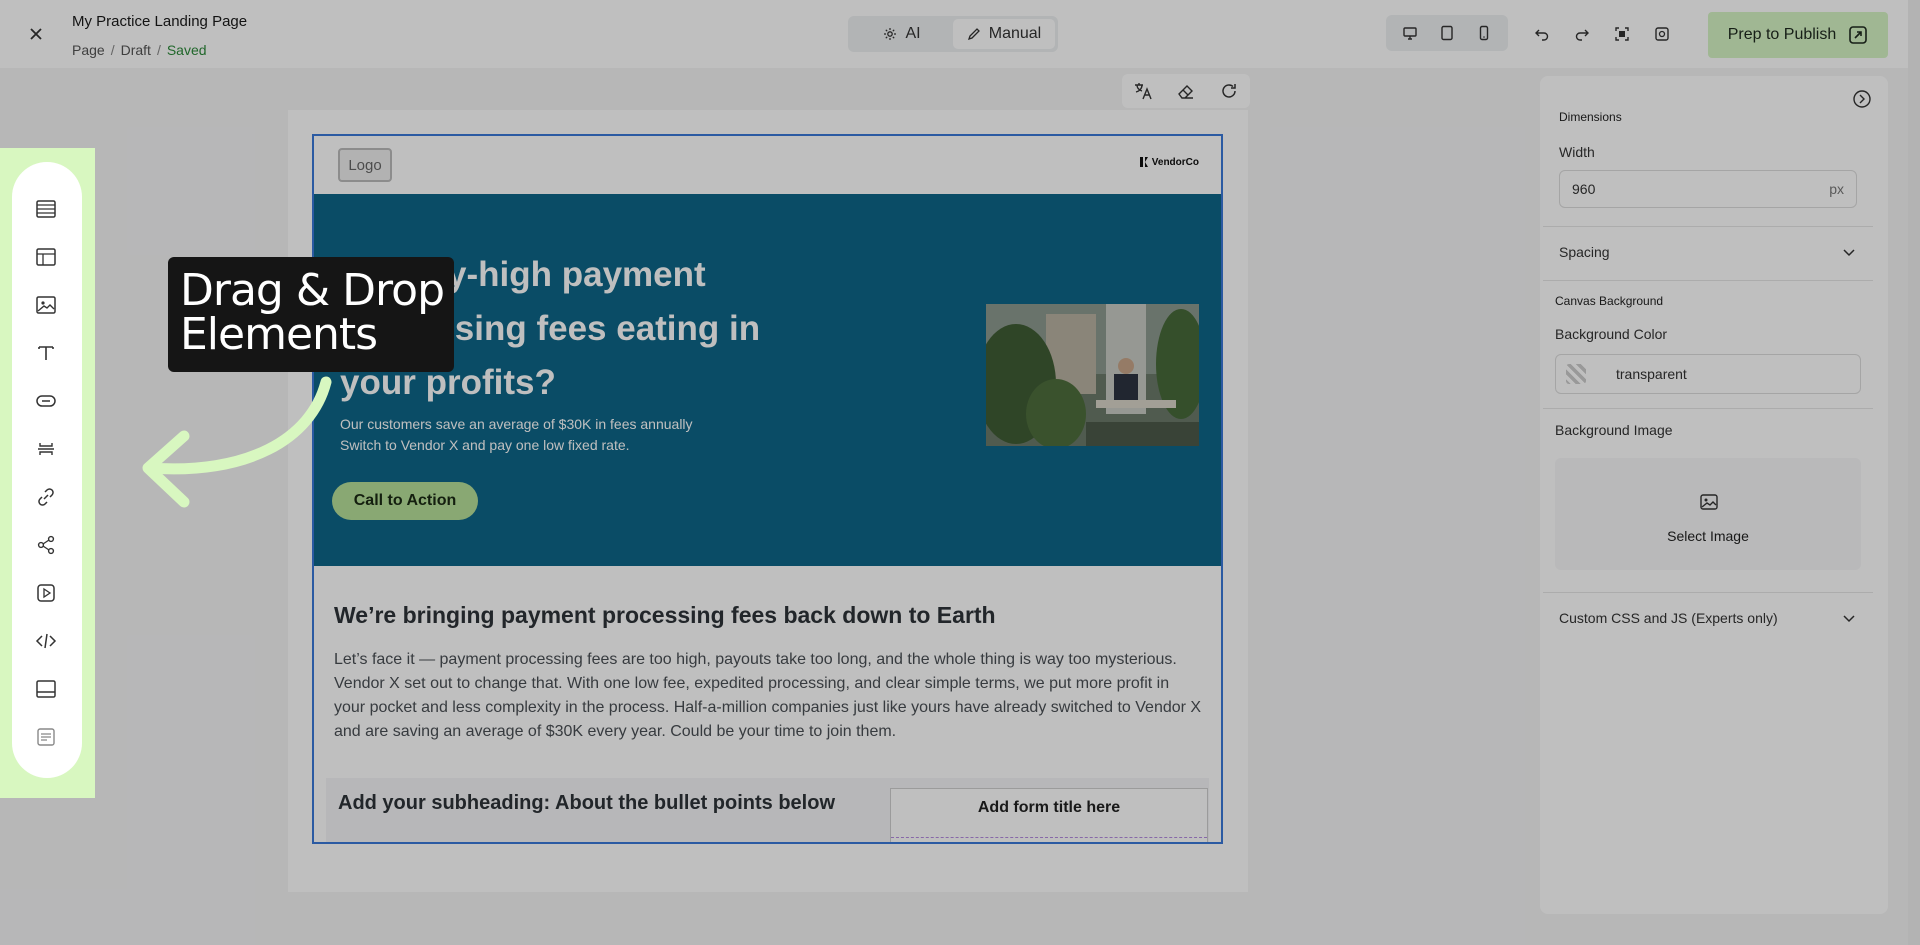  Describe the element at coordinates (46, 449) in the screenshot. I see `divider-icon` at that location.